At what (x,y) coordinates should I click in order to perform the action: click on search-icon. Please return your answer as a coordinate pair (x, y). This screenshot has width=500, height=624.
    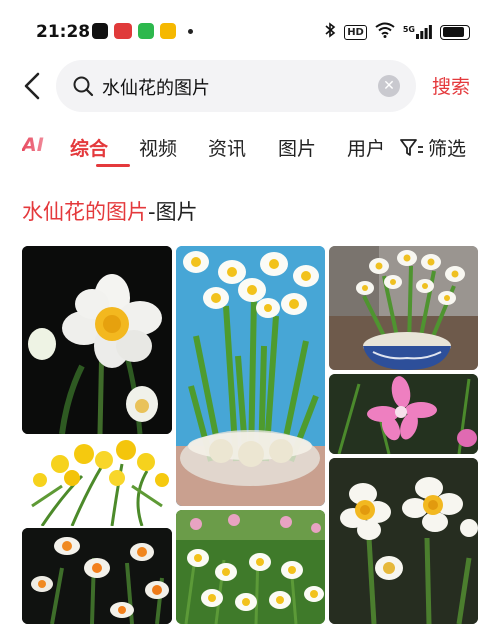
    Looking at the image, I should click on (83, 88).